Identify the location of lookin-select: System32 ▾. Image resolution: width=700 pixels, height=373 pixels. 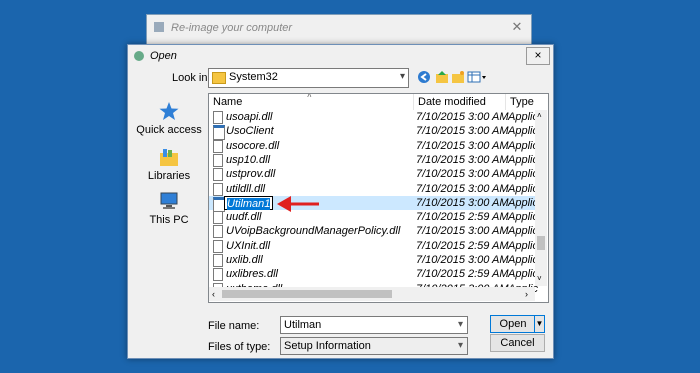
(308, 78).